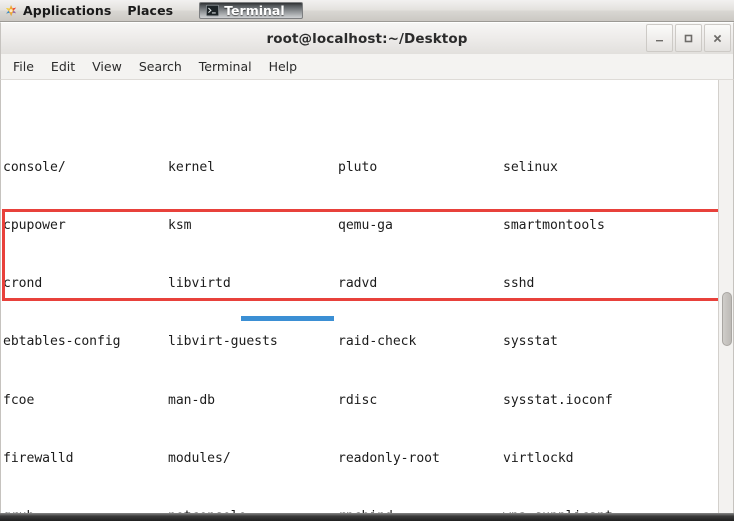  What do you see at coordinates (63, 66) in the screenshot?
I see `menu-edit: Edit` at bounding box center [63, 66].